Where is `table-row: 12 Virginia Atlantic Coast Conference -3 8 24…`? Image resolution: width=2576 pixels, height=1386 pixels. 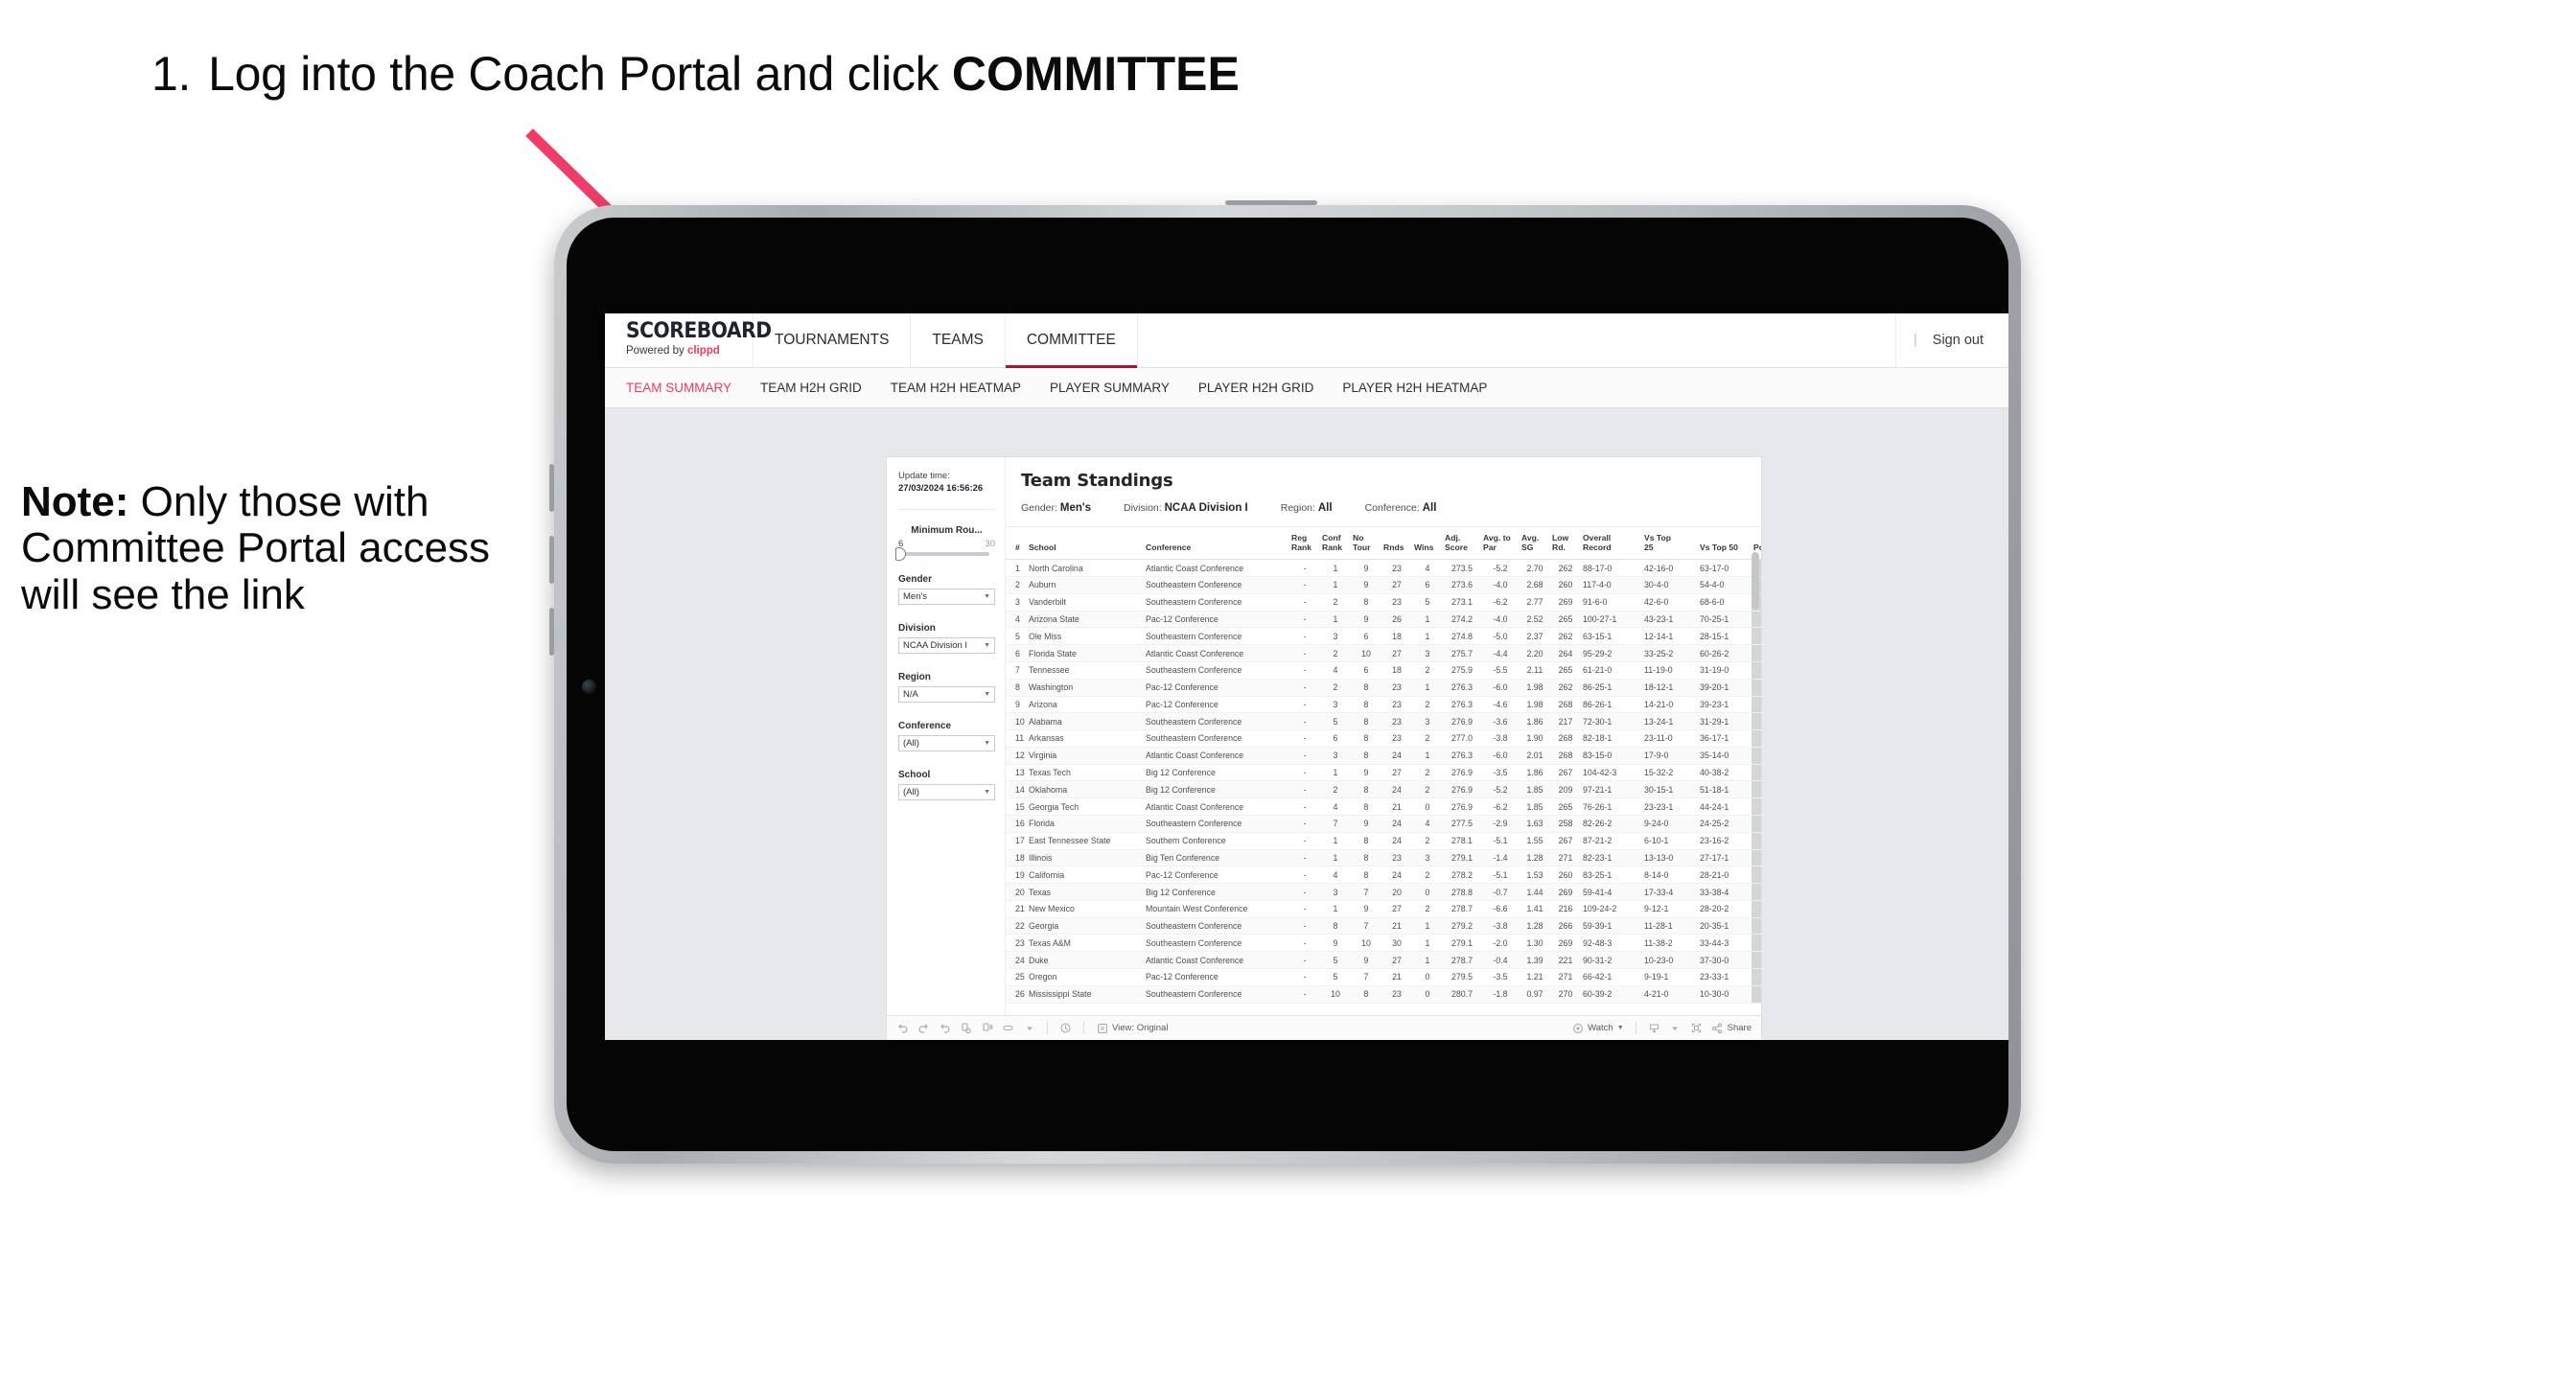
table-row: 12 Virginia Atlantic Coast Conference -3 8 24… is located at coordinates (1383, 756).